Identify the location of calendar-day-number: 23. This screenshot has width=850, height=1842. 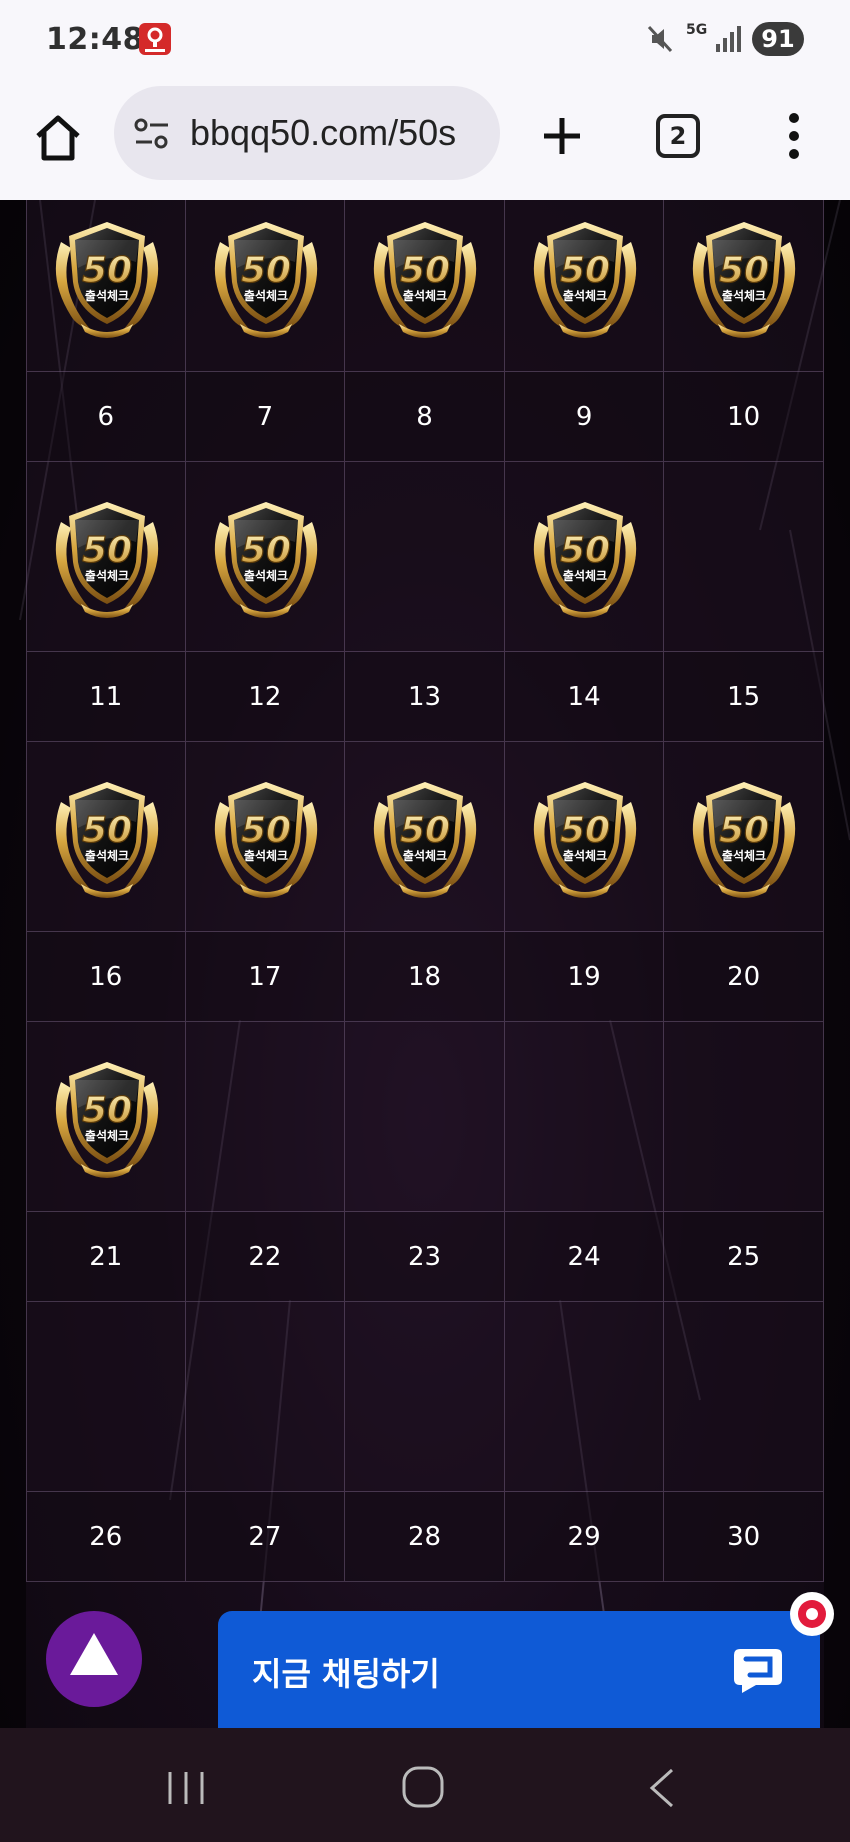
(425, 1257).